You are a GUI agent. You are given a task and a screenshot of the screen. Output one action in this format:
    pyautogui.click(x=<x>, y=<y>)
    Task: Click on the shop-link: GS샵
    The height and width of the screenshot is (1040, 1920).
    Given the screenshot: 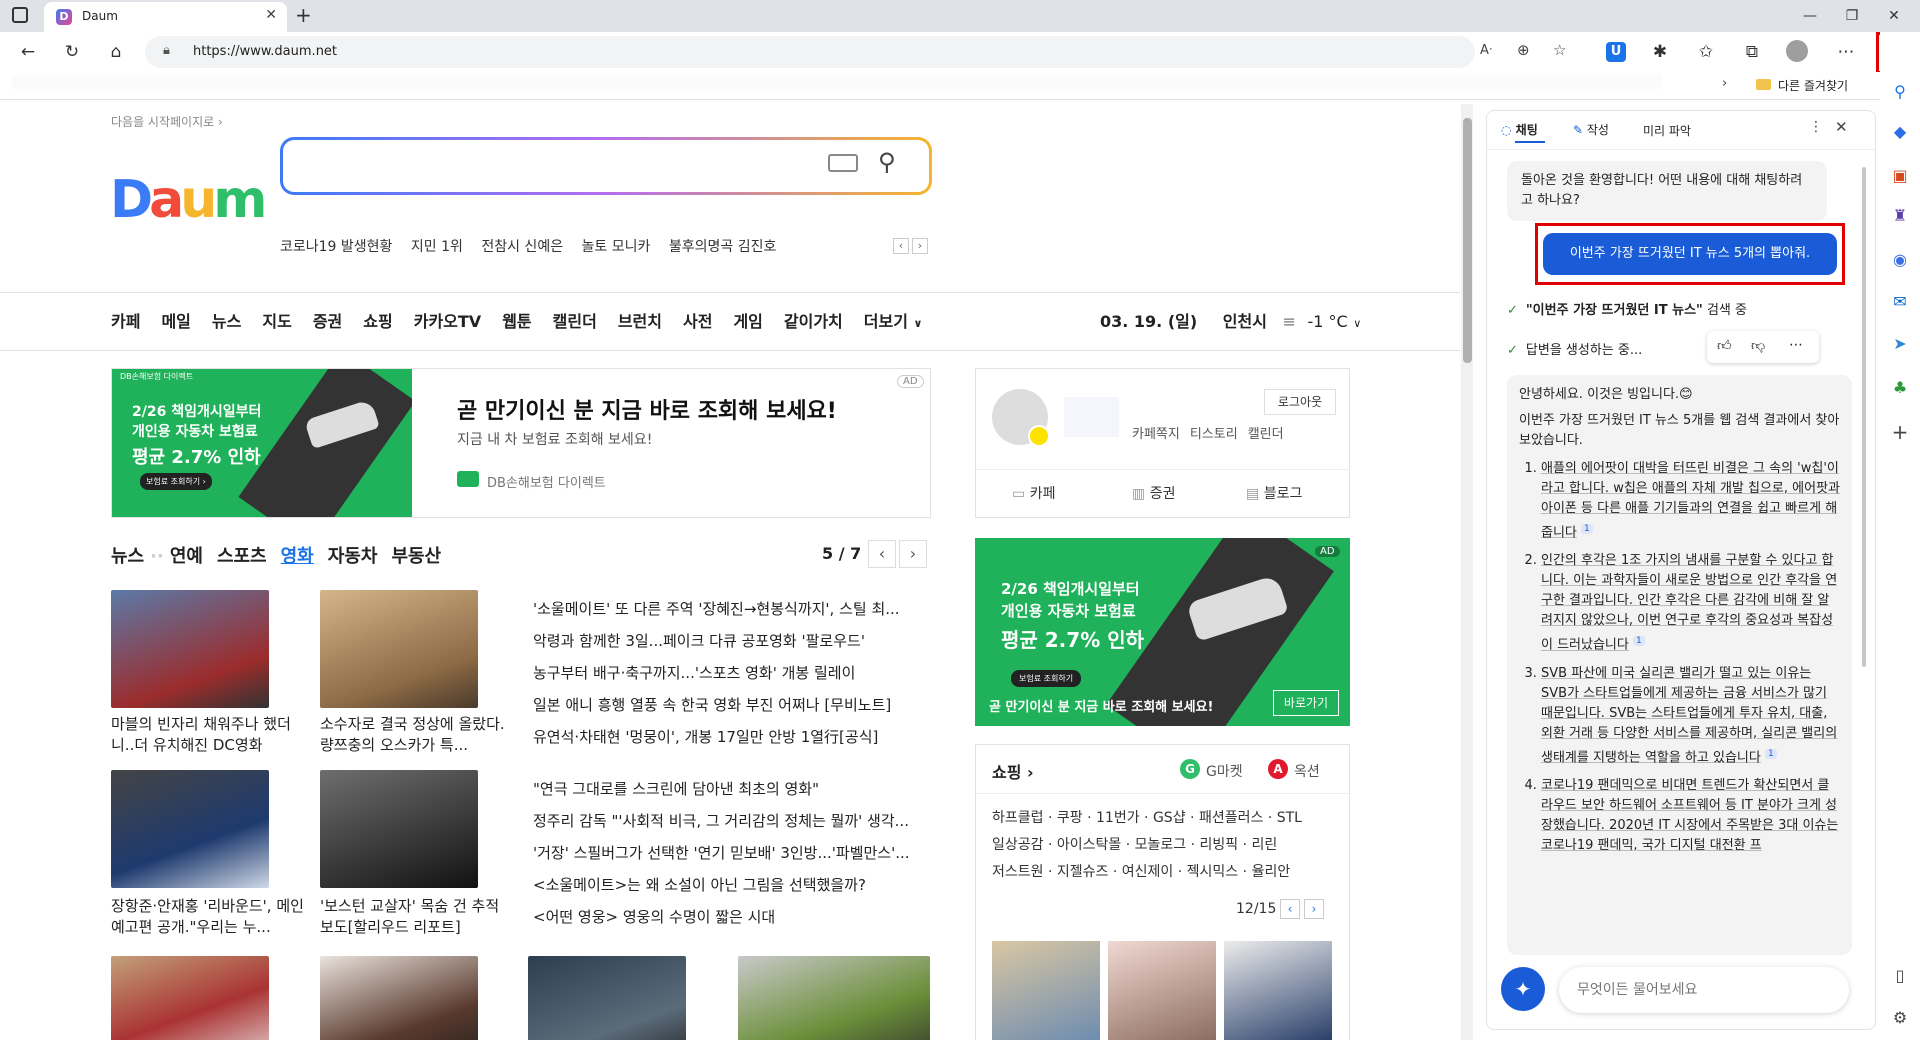 What is the action you would take?
    pyautogui.click(x=1169, y=818)
    